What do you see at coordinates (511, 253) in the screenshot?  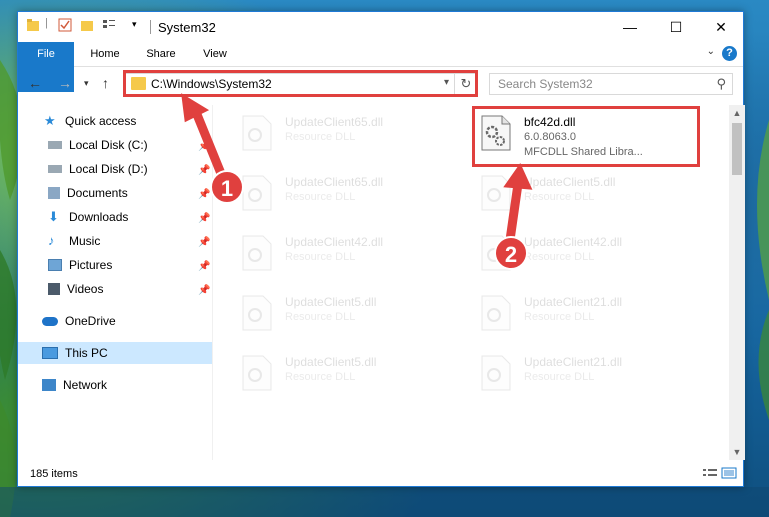 I see `step-badge-2: 2` at bounding box center [511, 253].